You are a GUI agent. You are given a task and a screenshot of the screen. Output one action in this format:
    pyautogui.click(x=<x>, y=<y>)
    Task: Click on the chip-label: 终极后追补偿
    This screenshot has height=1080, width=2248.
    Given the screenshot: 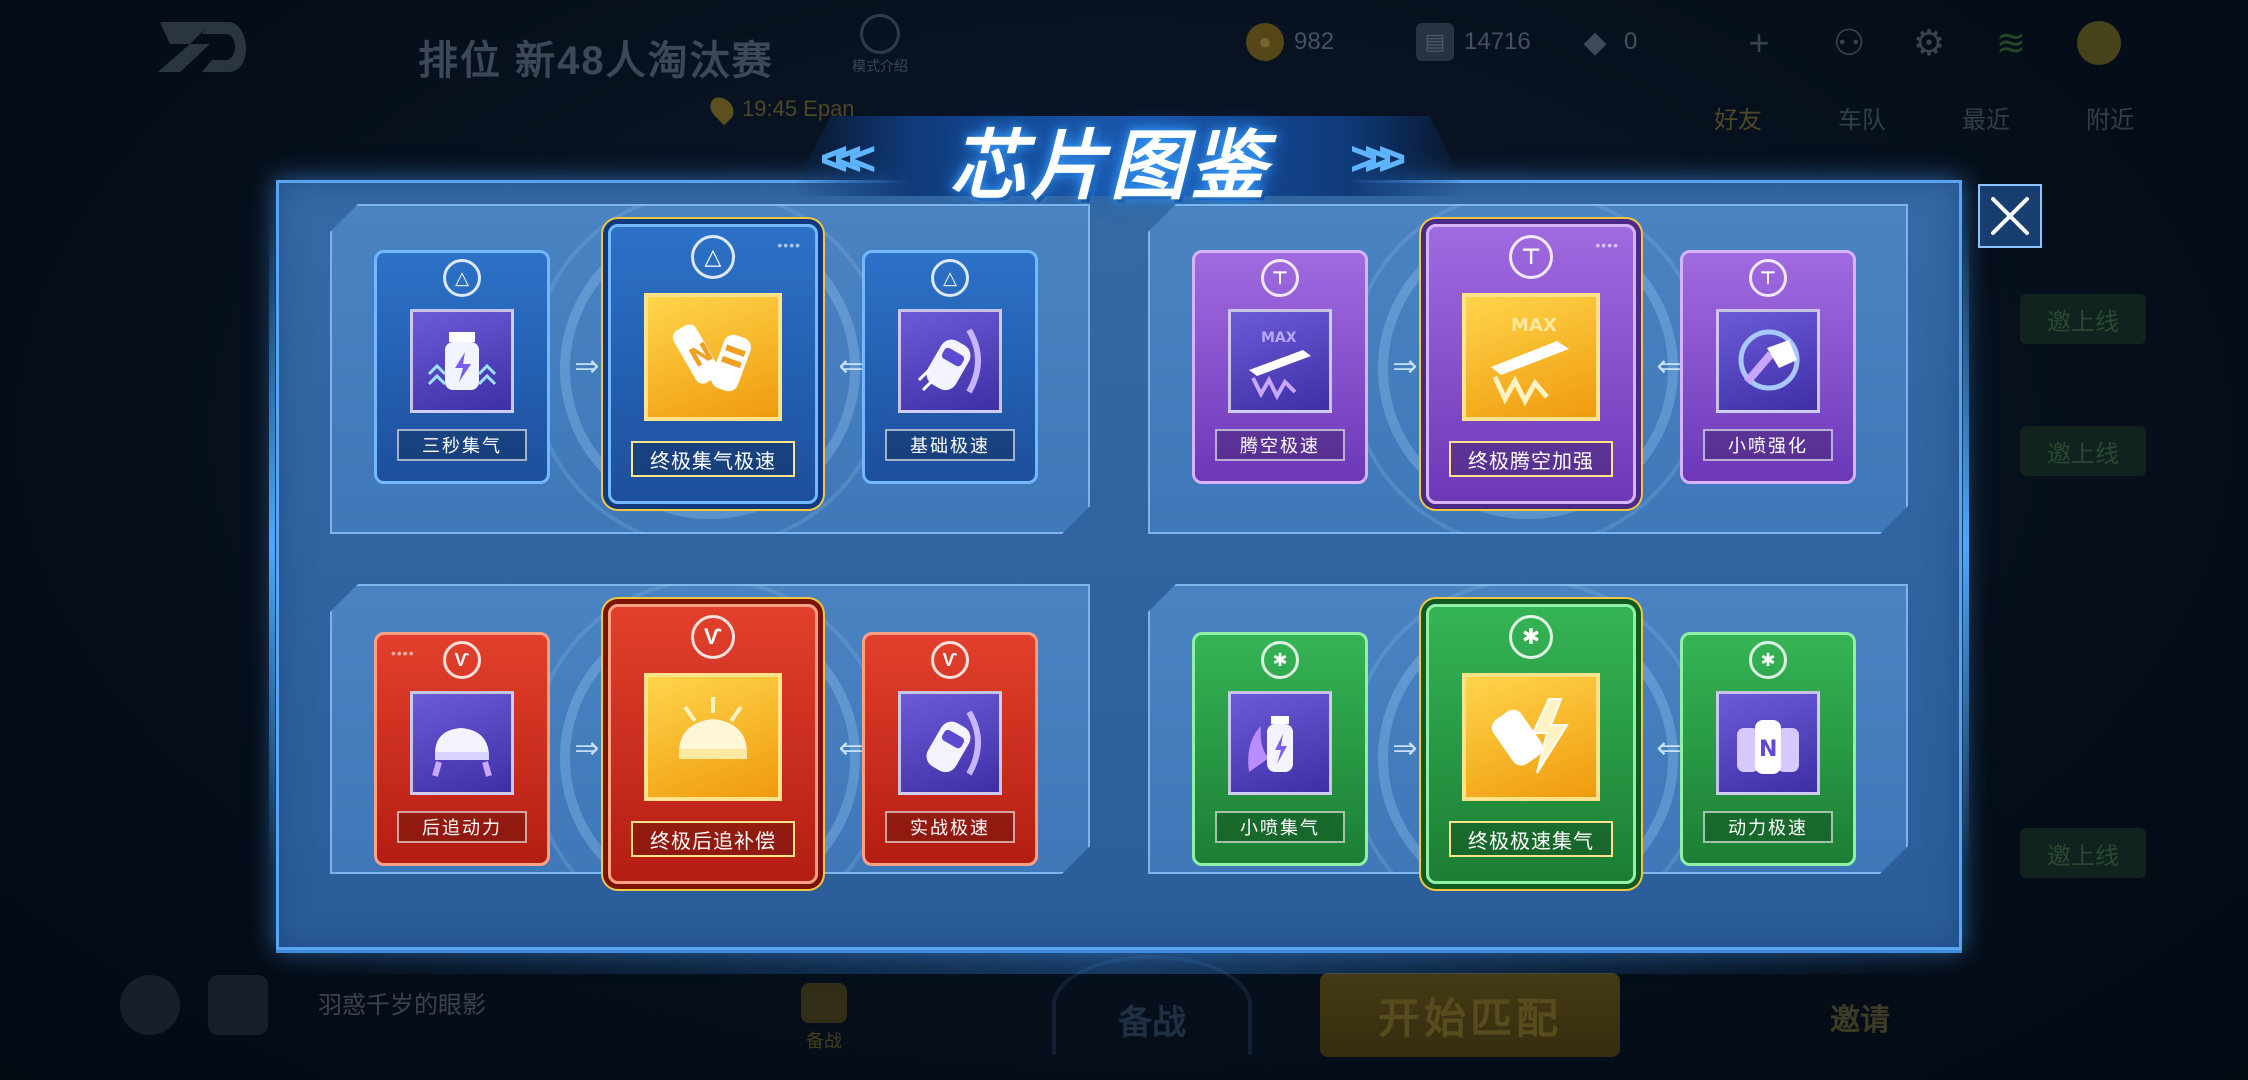 What is the action you would take?
    pyautogui.click(x=713, y=839)
    